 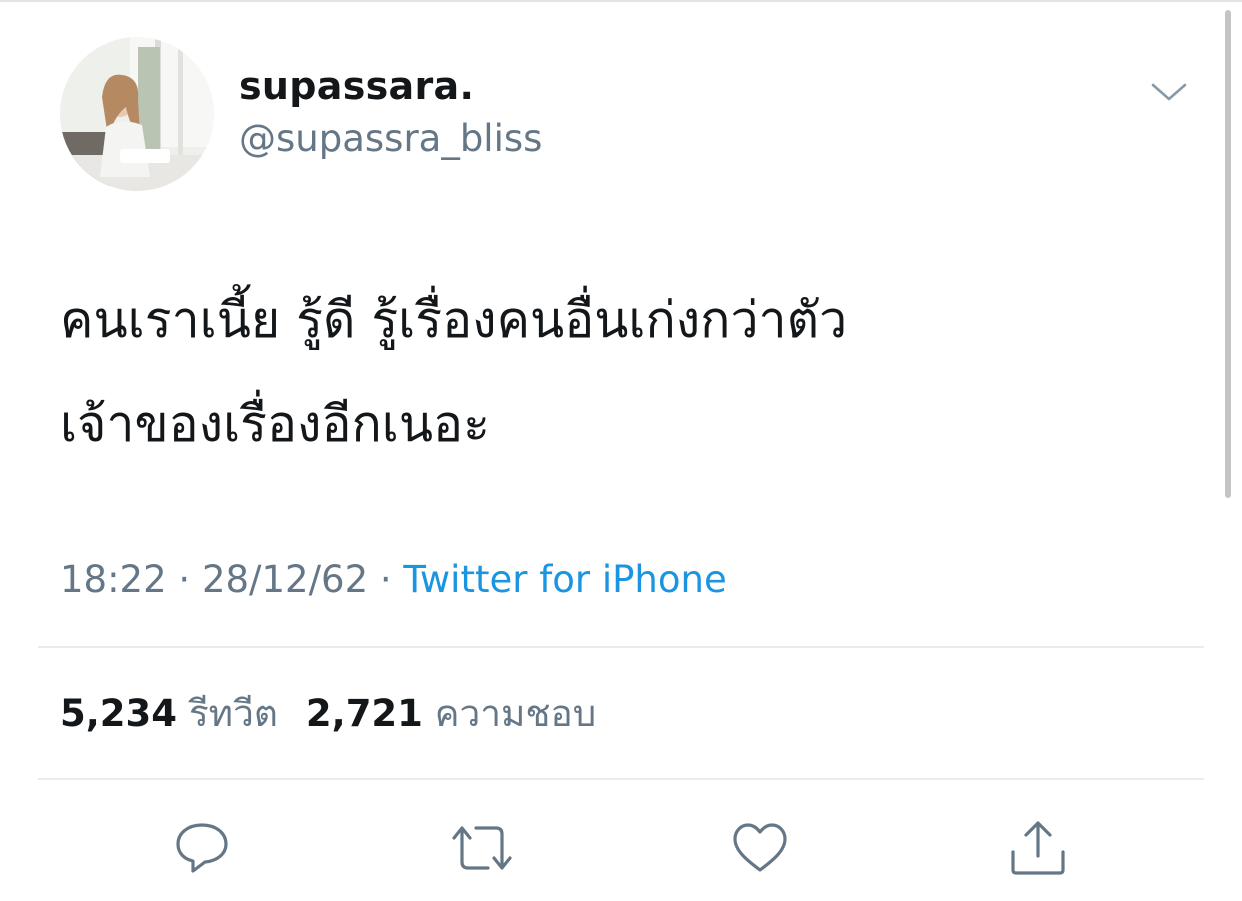 I want to click on tweet-stats: 5,234 รีทวีต 2,721 ความชอบ, so click(x=328, y=714).